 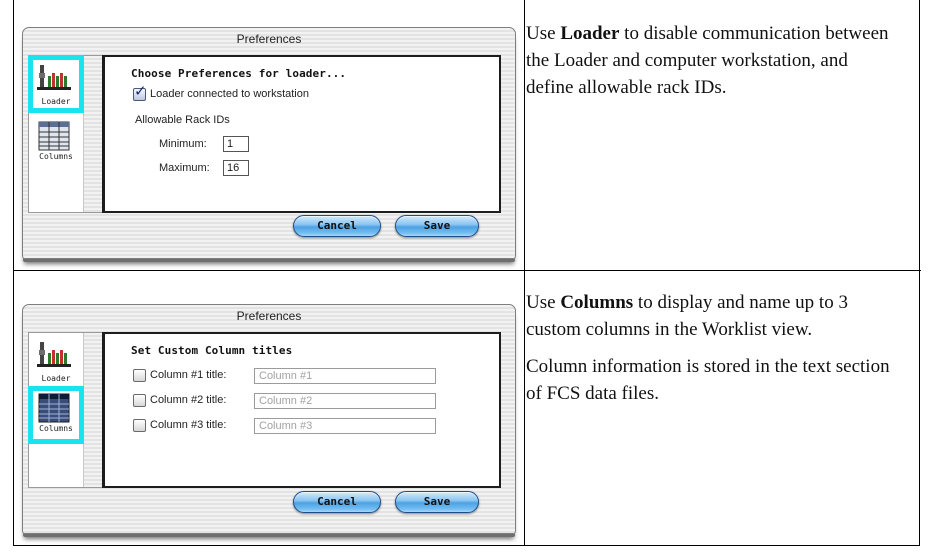 What do you see at coordinates (467, 270) in the screenshot?
I see `row-divider` at bounding box center [467, 270].